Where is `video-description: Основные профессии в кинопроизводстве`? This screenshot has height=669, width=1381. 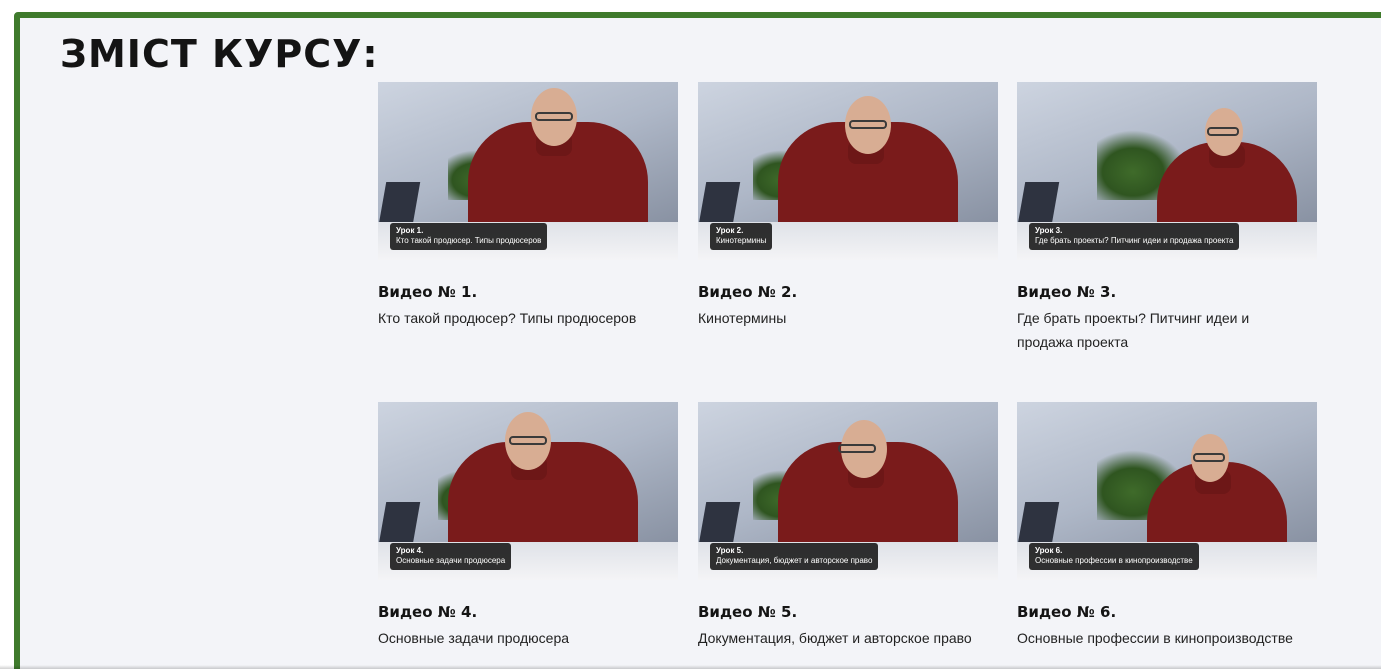 video-description: Основные профессии в кинопроизводстве is located at coordinates (1155, 638).